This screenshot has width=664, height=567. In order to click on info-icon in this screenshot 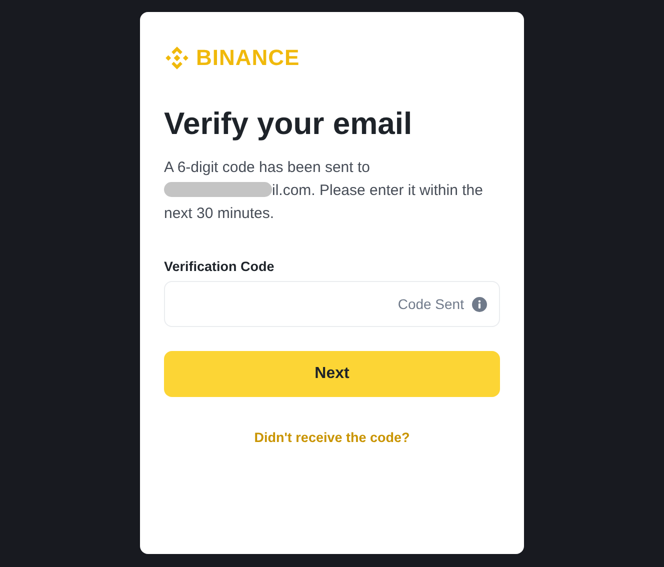, I will do `click(479, 304)`.